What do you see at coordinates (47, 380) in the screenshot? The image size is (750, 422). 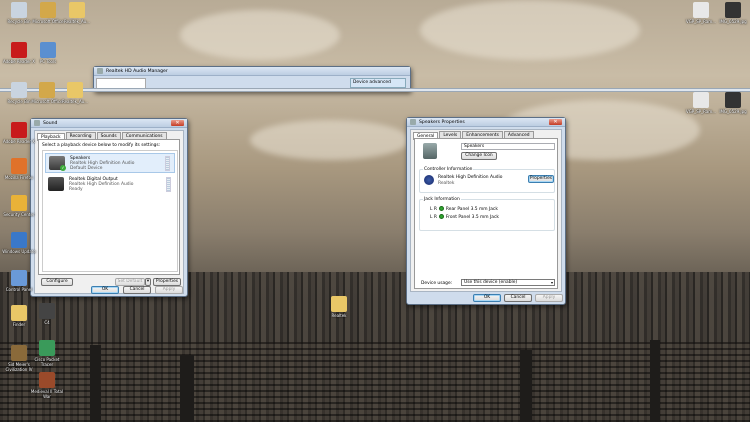 I see `total-war-icon` at bounding box center [47, 380].